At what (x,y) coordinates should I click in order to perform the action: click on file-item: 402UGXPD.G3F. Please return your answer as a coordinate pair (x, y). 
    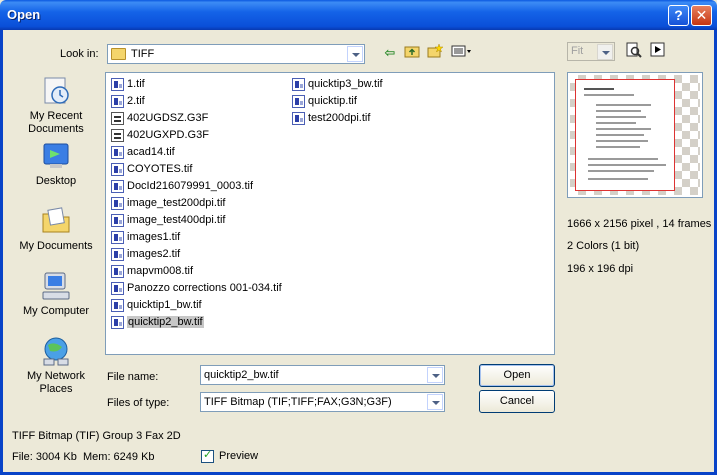
    Looking at the image, I should click on (195, 135).